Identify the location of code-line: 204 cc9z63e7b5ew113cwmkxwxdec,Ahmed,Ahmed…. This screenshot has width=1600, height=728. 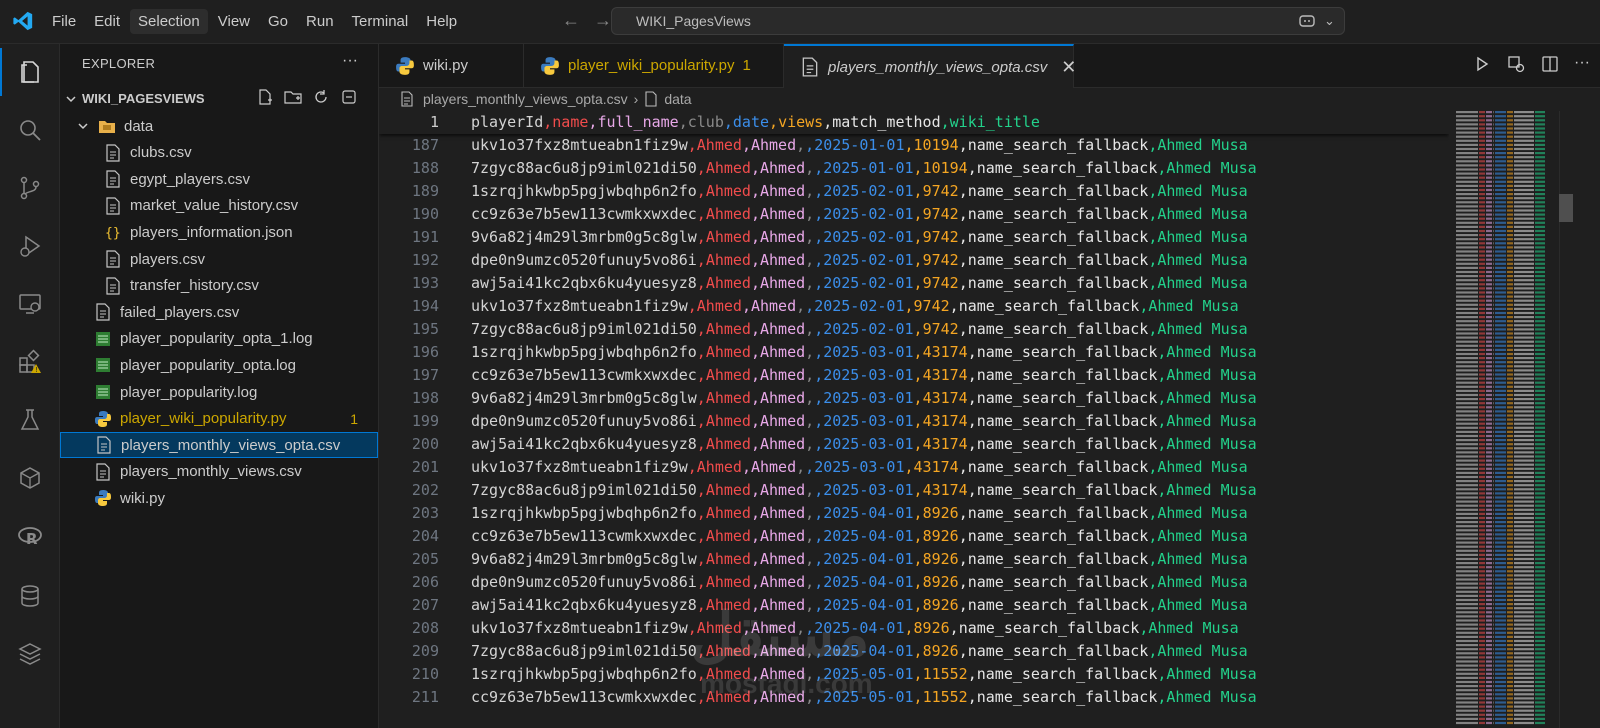
(914, 536).